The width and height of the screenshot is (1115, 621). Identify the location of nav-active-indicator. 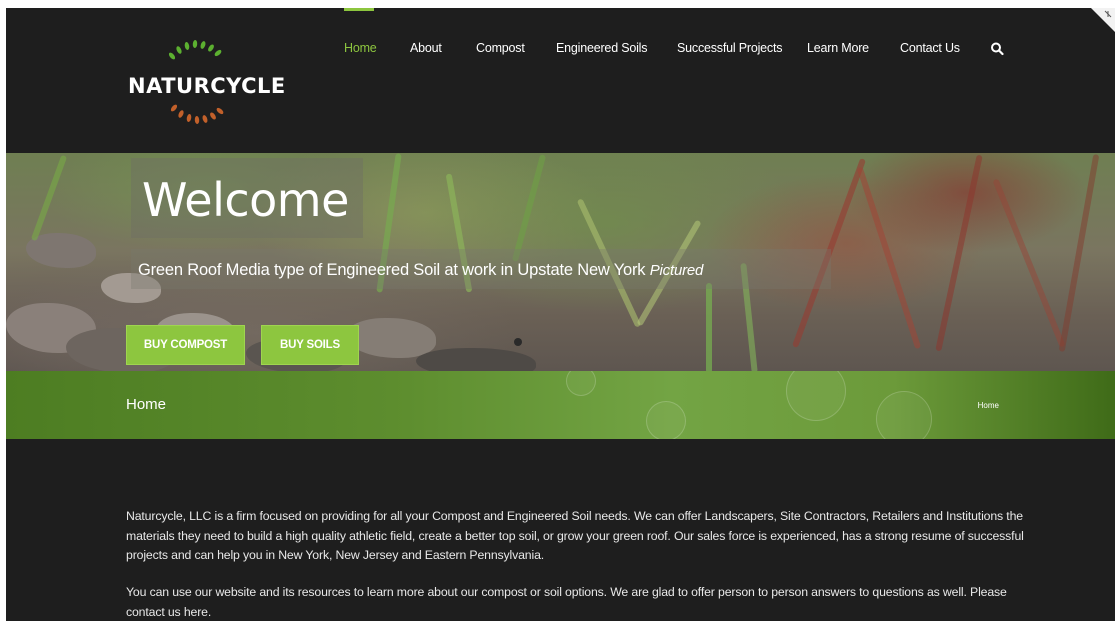
(359, 9).